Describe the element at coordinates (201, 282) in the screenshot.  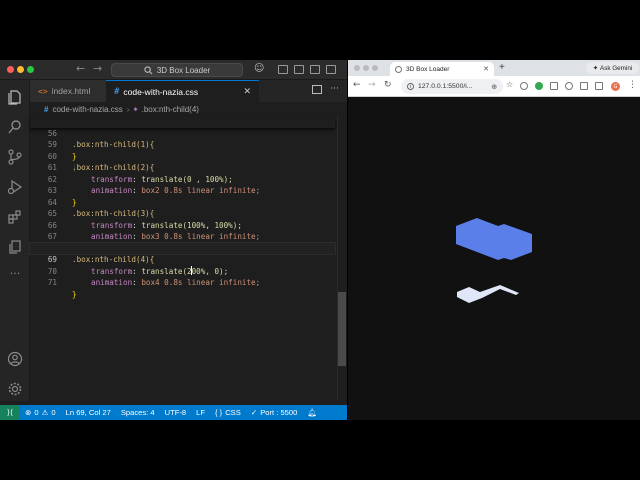
I see `css-value: box4 0.8s linear infinite;` at that location.